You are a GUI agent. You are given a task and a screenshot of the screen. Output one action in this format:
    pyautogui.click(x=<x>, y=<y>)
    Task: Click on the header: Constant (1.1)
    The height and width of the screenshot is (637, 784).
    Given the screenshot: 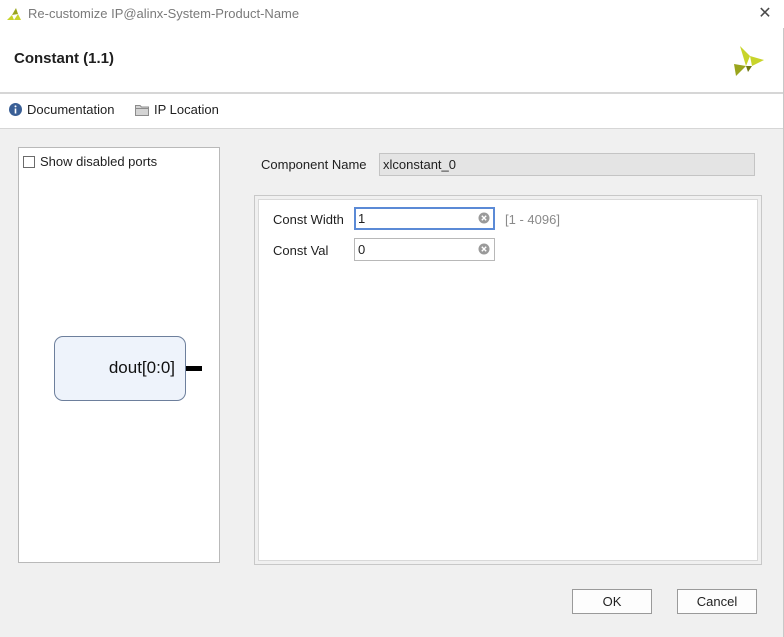 What is the action you would take?
    pyautogui.click(x=391, y=61)
    